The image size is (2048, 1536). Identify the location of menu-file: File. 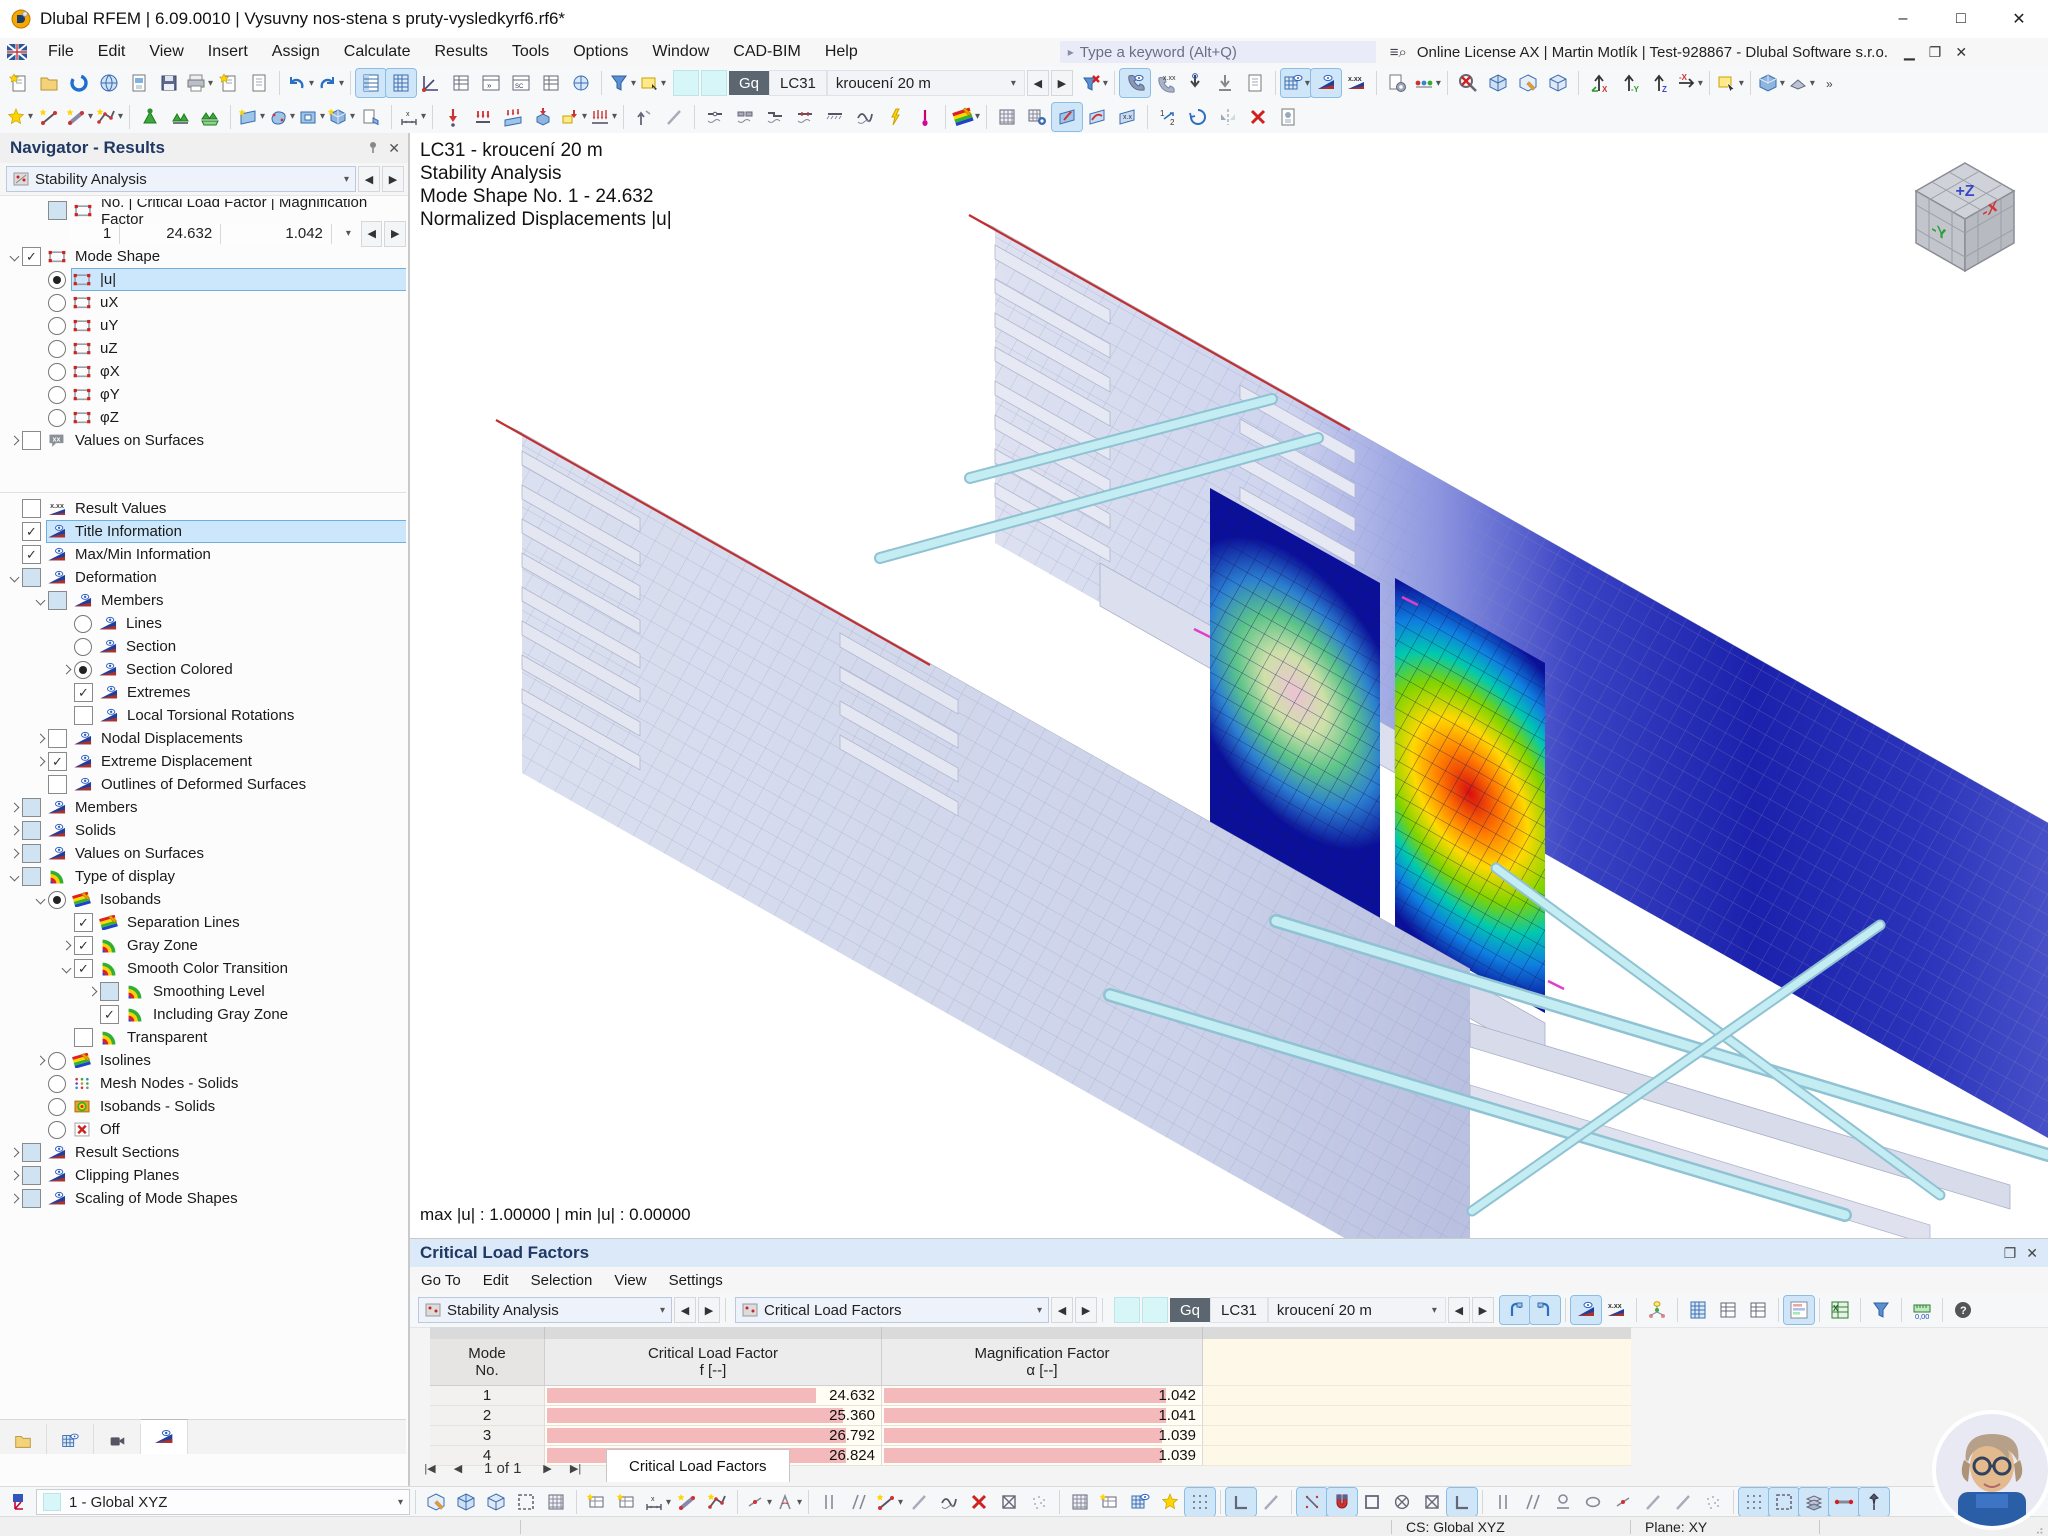
(61, 52).